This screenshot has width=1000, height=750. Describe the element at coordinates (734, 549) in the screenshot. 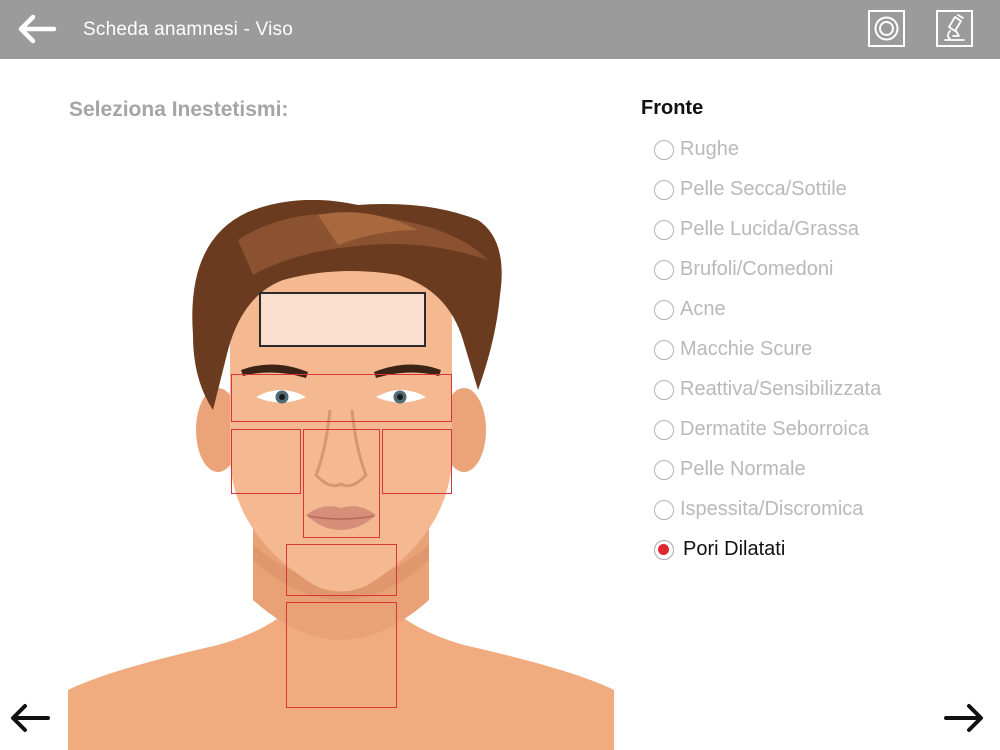

I see `option-label: Pori Dilatati` at that location.